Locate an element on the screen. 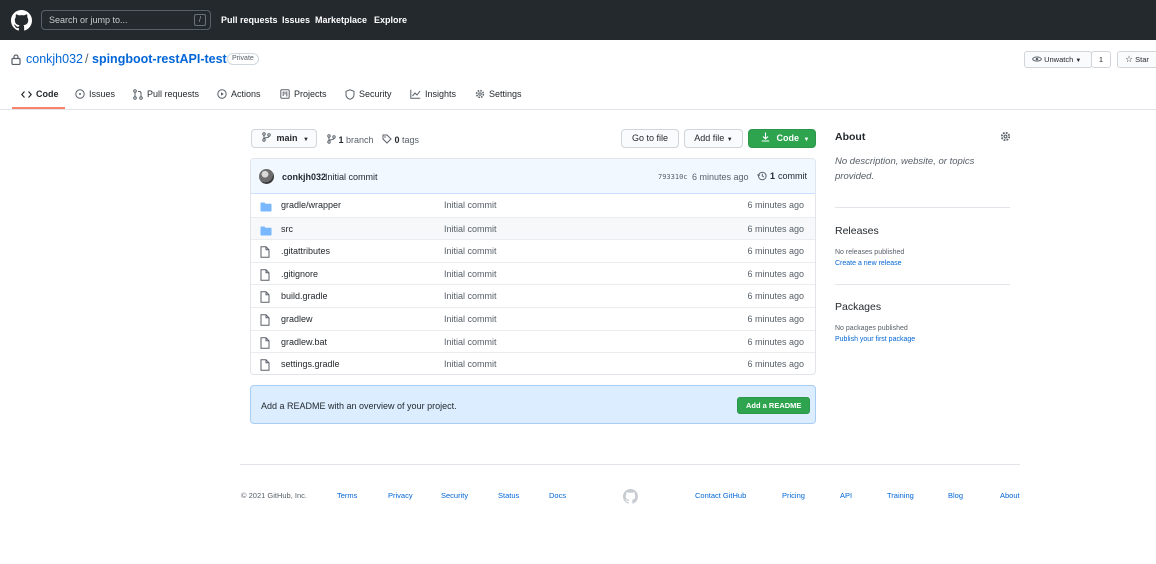 The height and width of the screenshot is (564, 1156). file-name-link: src is located at coordinates (287, 229).